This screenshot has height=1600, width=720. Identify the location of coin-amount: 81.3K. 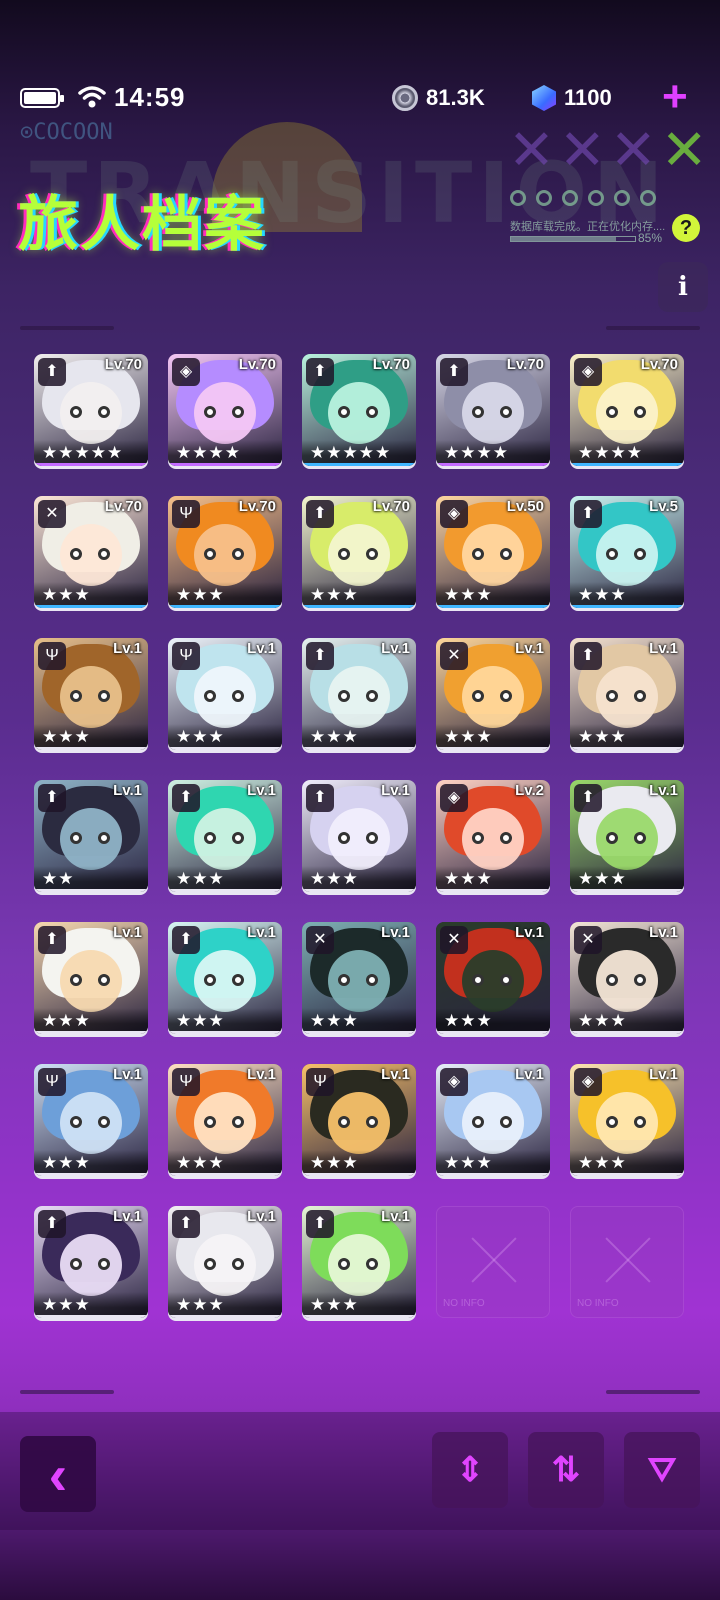
(455, 97).